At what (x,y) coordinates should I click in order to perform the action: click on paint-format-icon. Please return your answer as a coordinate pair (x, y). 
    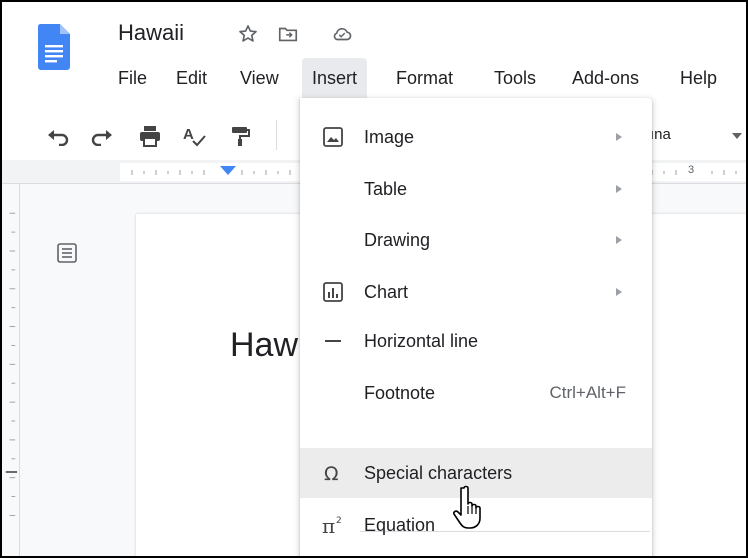
    Looking at the image, I should click on (240, 136).